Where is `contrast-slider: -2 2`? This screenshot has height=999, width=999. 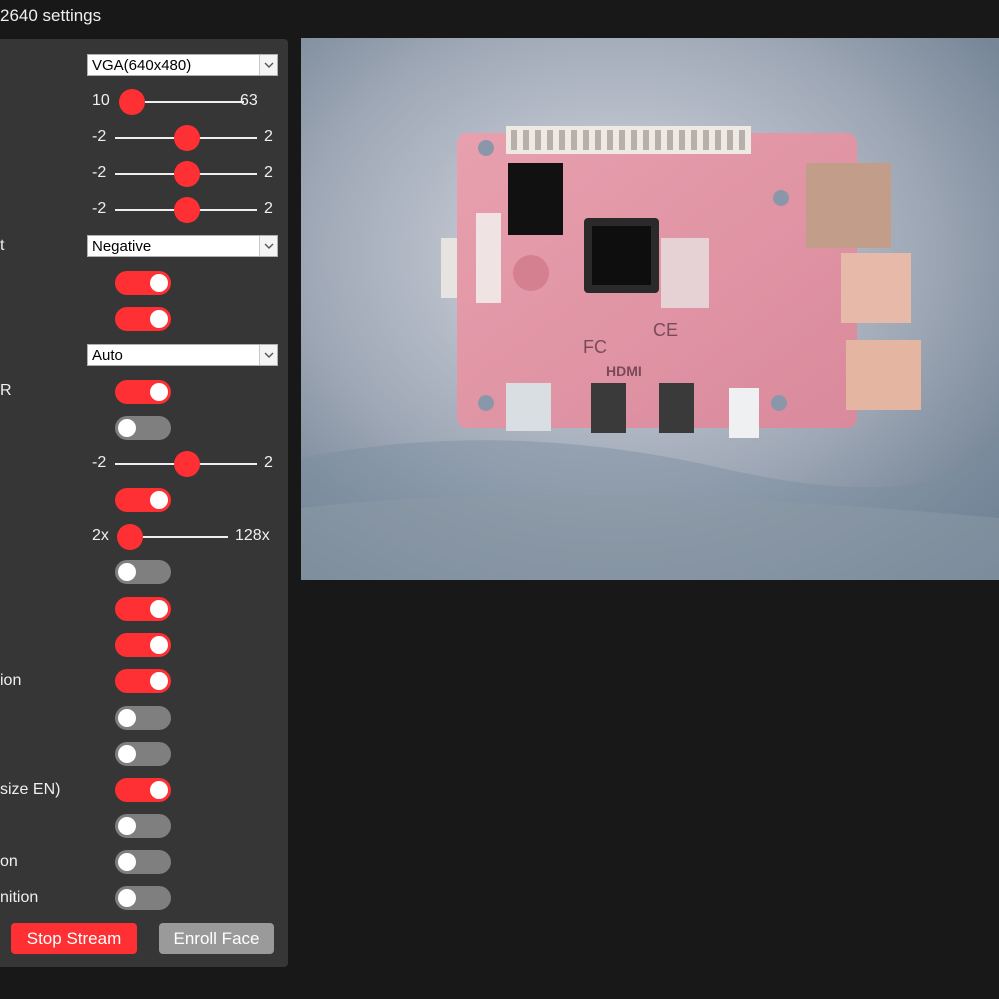
contrast-slider: -2 2 is located at coordinates (184, 174).